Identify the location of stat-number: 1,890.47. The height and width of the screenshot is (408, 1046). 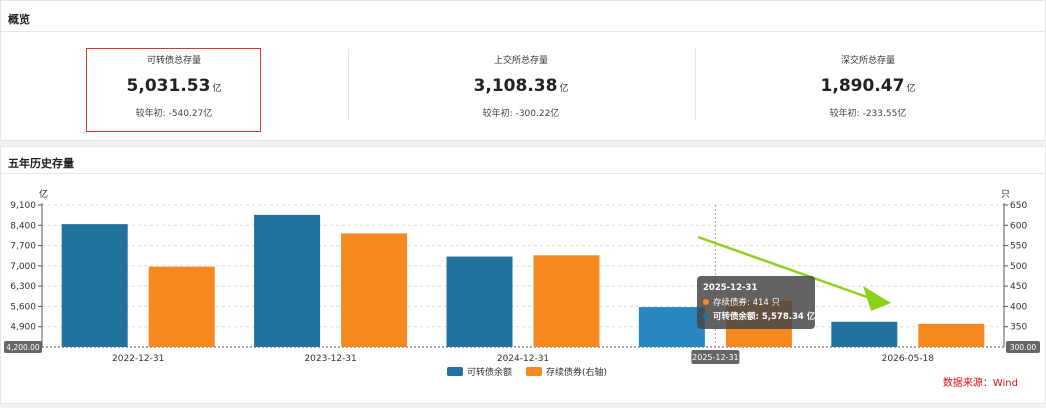
(862, 86).